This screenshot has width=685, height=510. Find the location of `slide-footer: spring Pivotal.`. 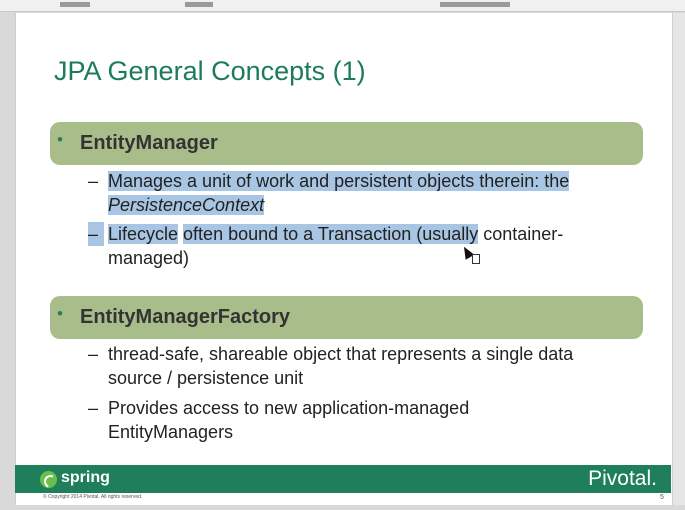

slide-footer: spring Pivotal. is located at coordinates (343, 479).